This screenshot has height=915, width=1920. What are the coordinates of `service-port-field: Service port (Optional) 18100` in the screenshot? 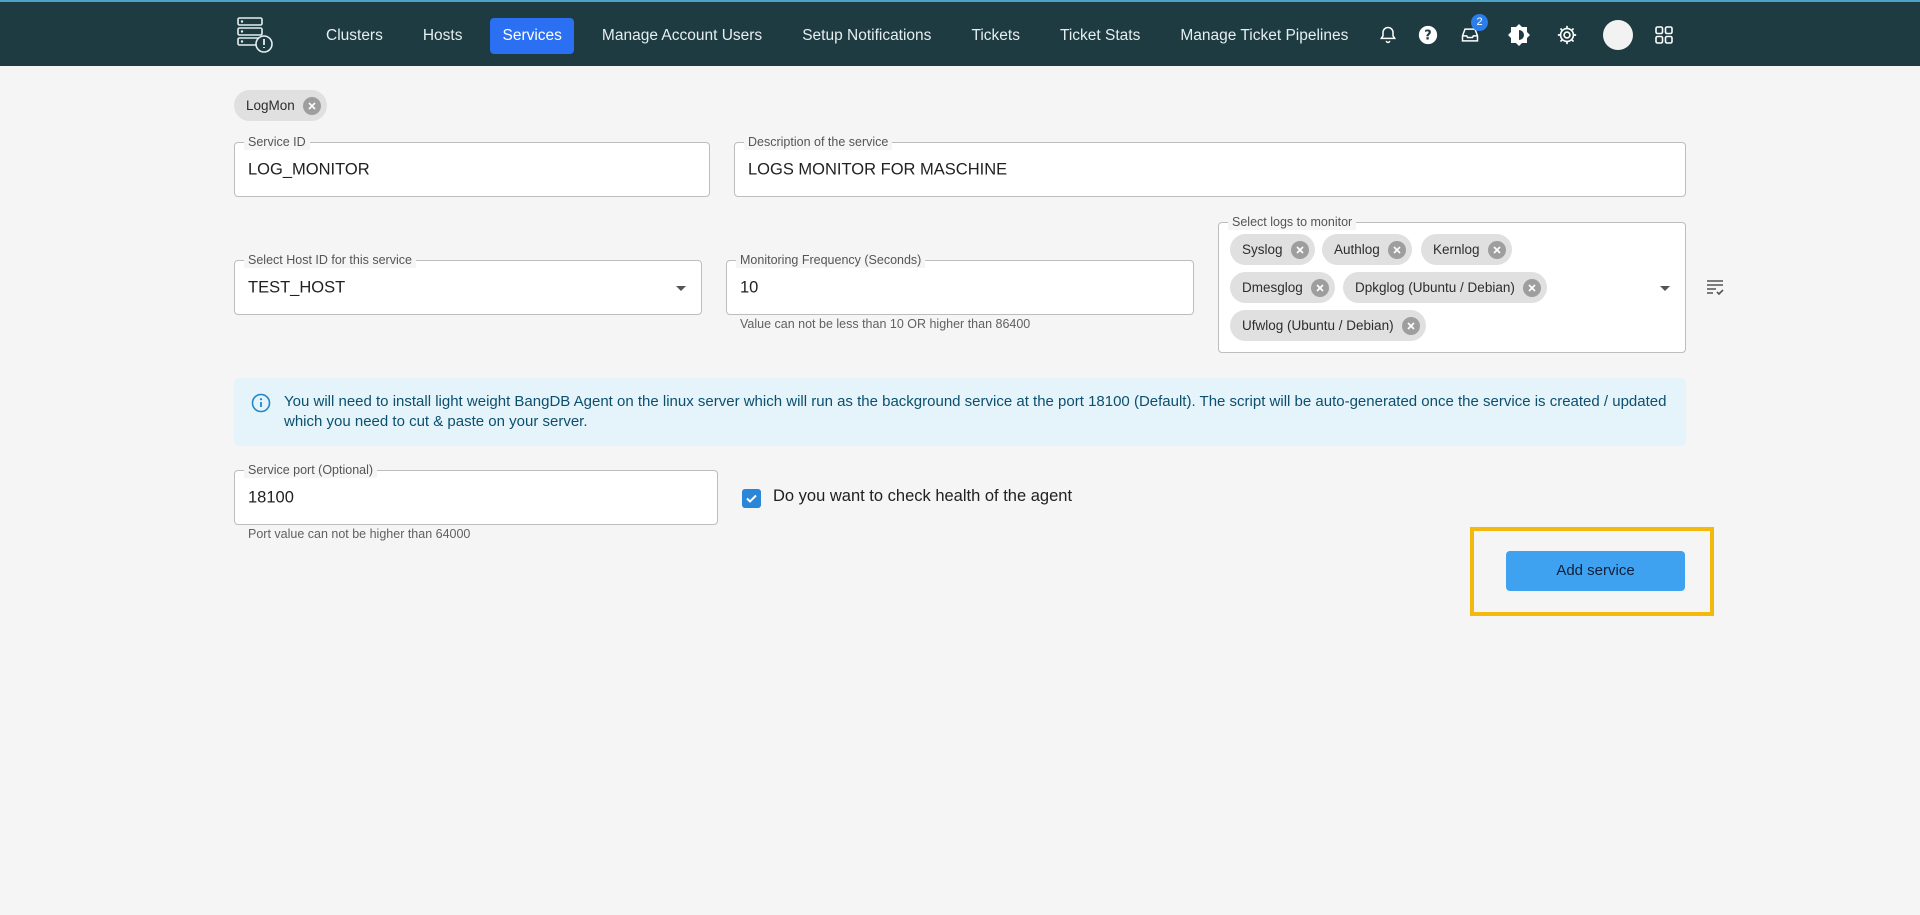 It's located at (476, 493).